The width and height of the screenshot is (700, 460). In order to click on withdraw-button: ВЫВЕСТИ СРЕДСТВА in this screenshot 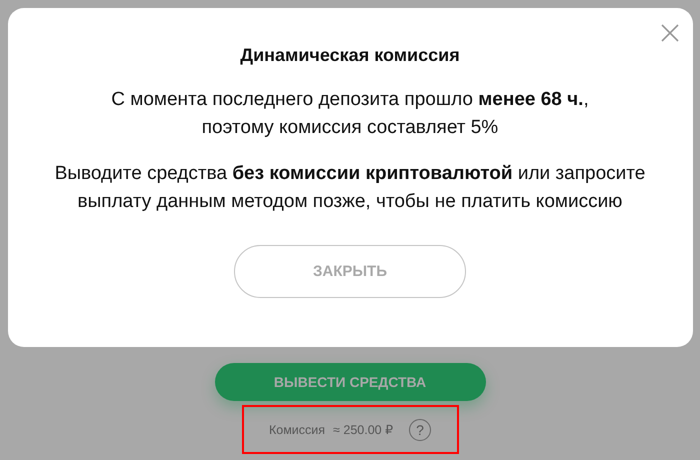, I will do `click(350, 382)`.